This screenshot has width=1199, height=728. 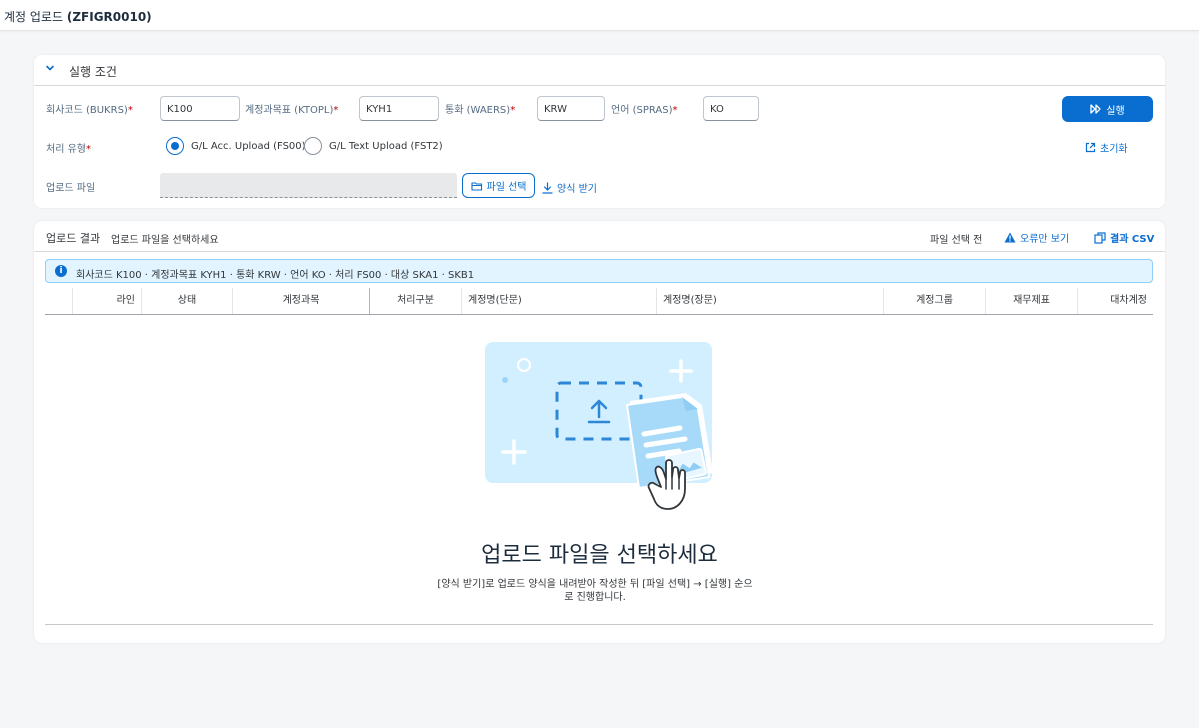 What do you see at coordinates (187, 301) in the screenshot?
I see `column-header-status: 상태` at bounding box center [187, 301].